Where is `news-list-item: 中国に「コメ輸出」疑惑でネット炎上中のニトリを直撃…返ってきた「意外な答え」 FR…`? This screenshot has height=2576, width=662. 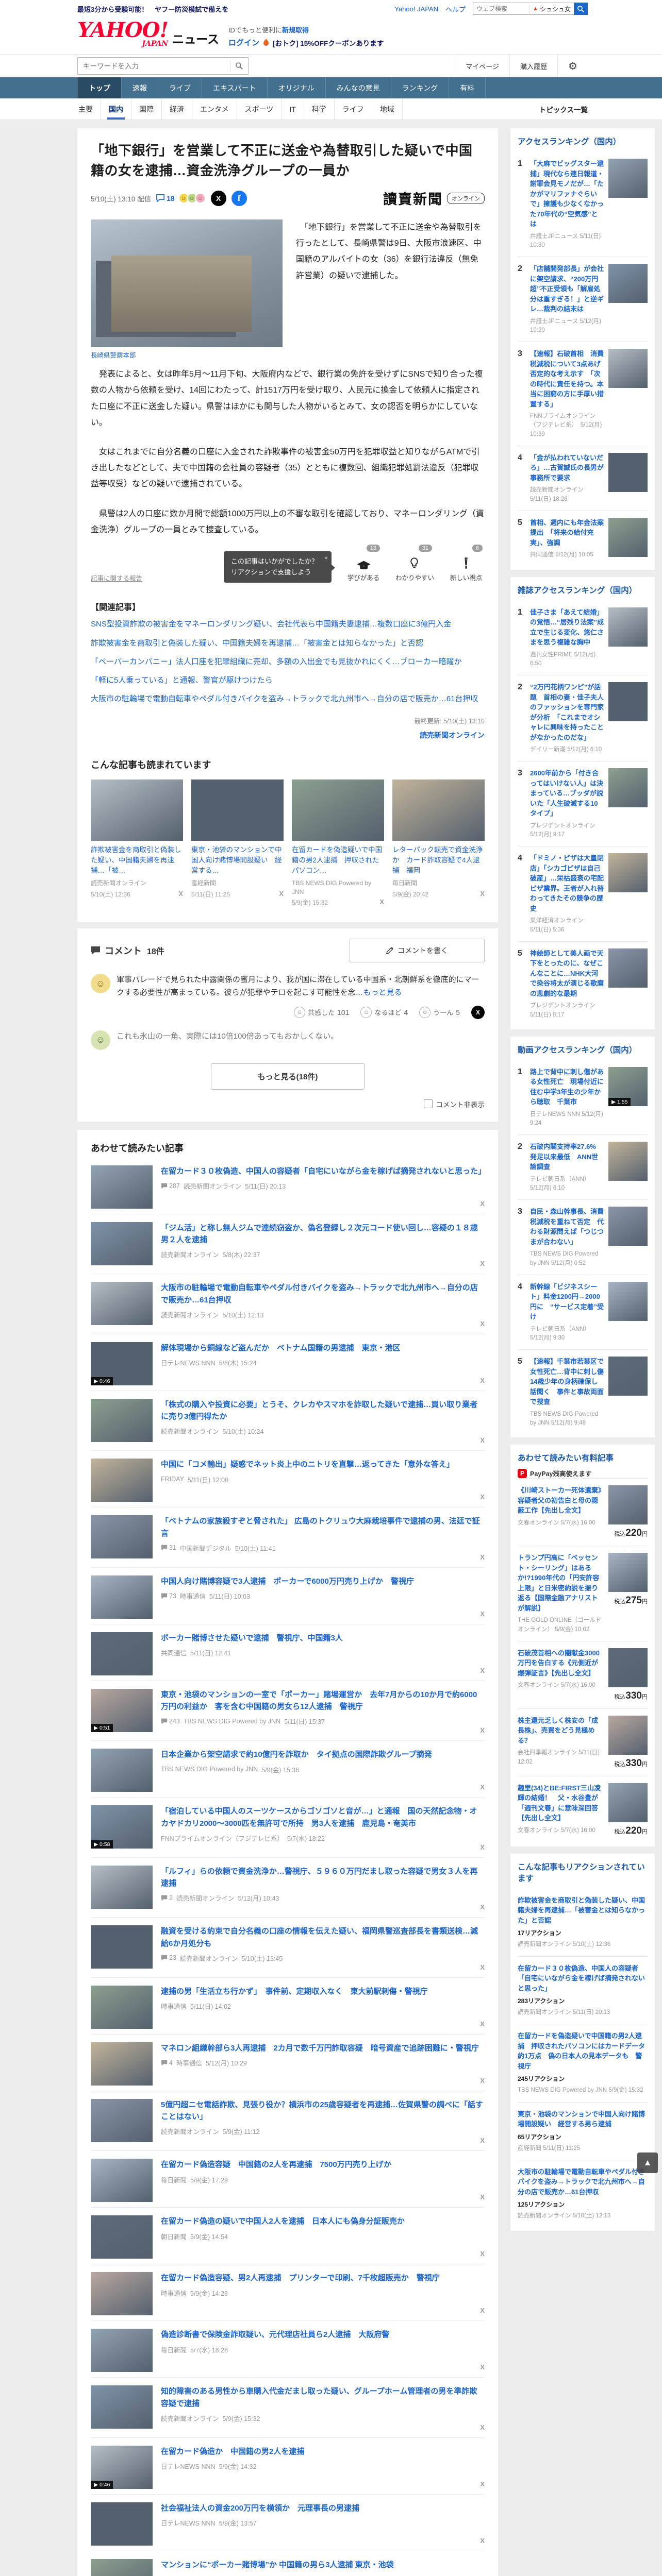
news-list-item: 中国に「コメ輸出」疑惑でネット炎上中のニトリを直撃…返ってきた「意外な答え」 FR… is located at coordinates (288, 1479).